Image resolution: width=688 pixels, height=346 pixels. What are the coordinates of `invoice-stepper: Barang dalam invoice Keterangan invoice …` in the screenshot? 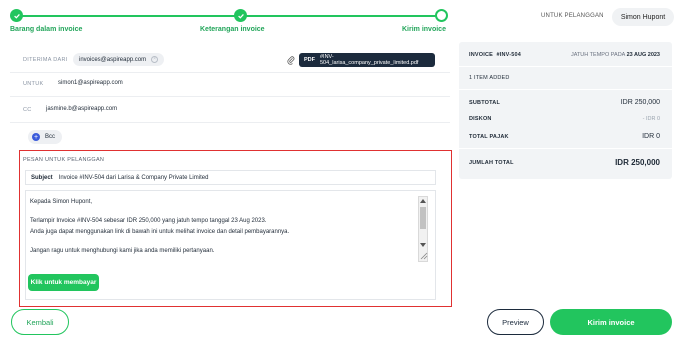 It's located at (230, 23).